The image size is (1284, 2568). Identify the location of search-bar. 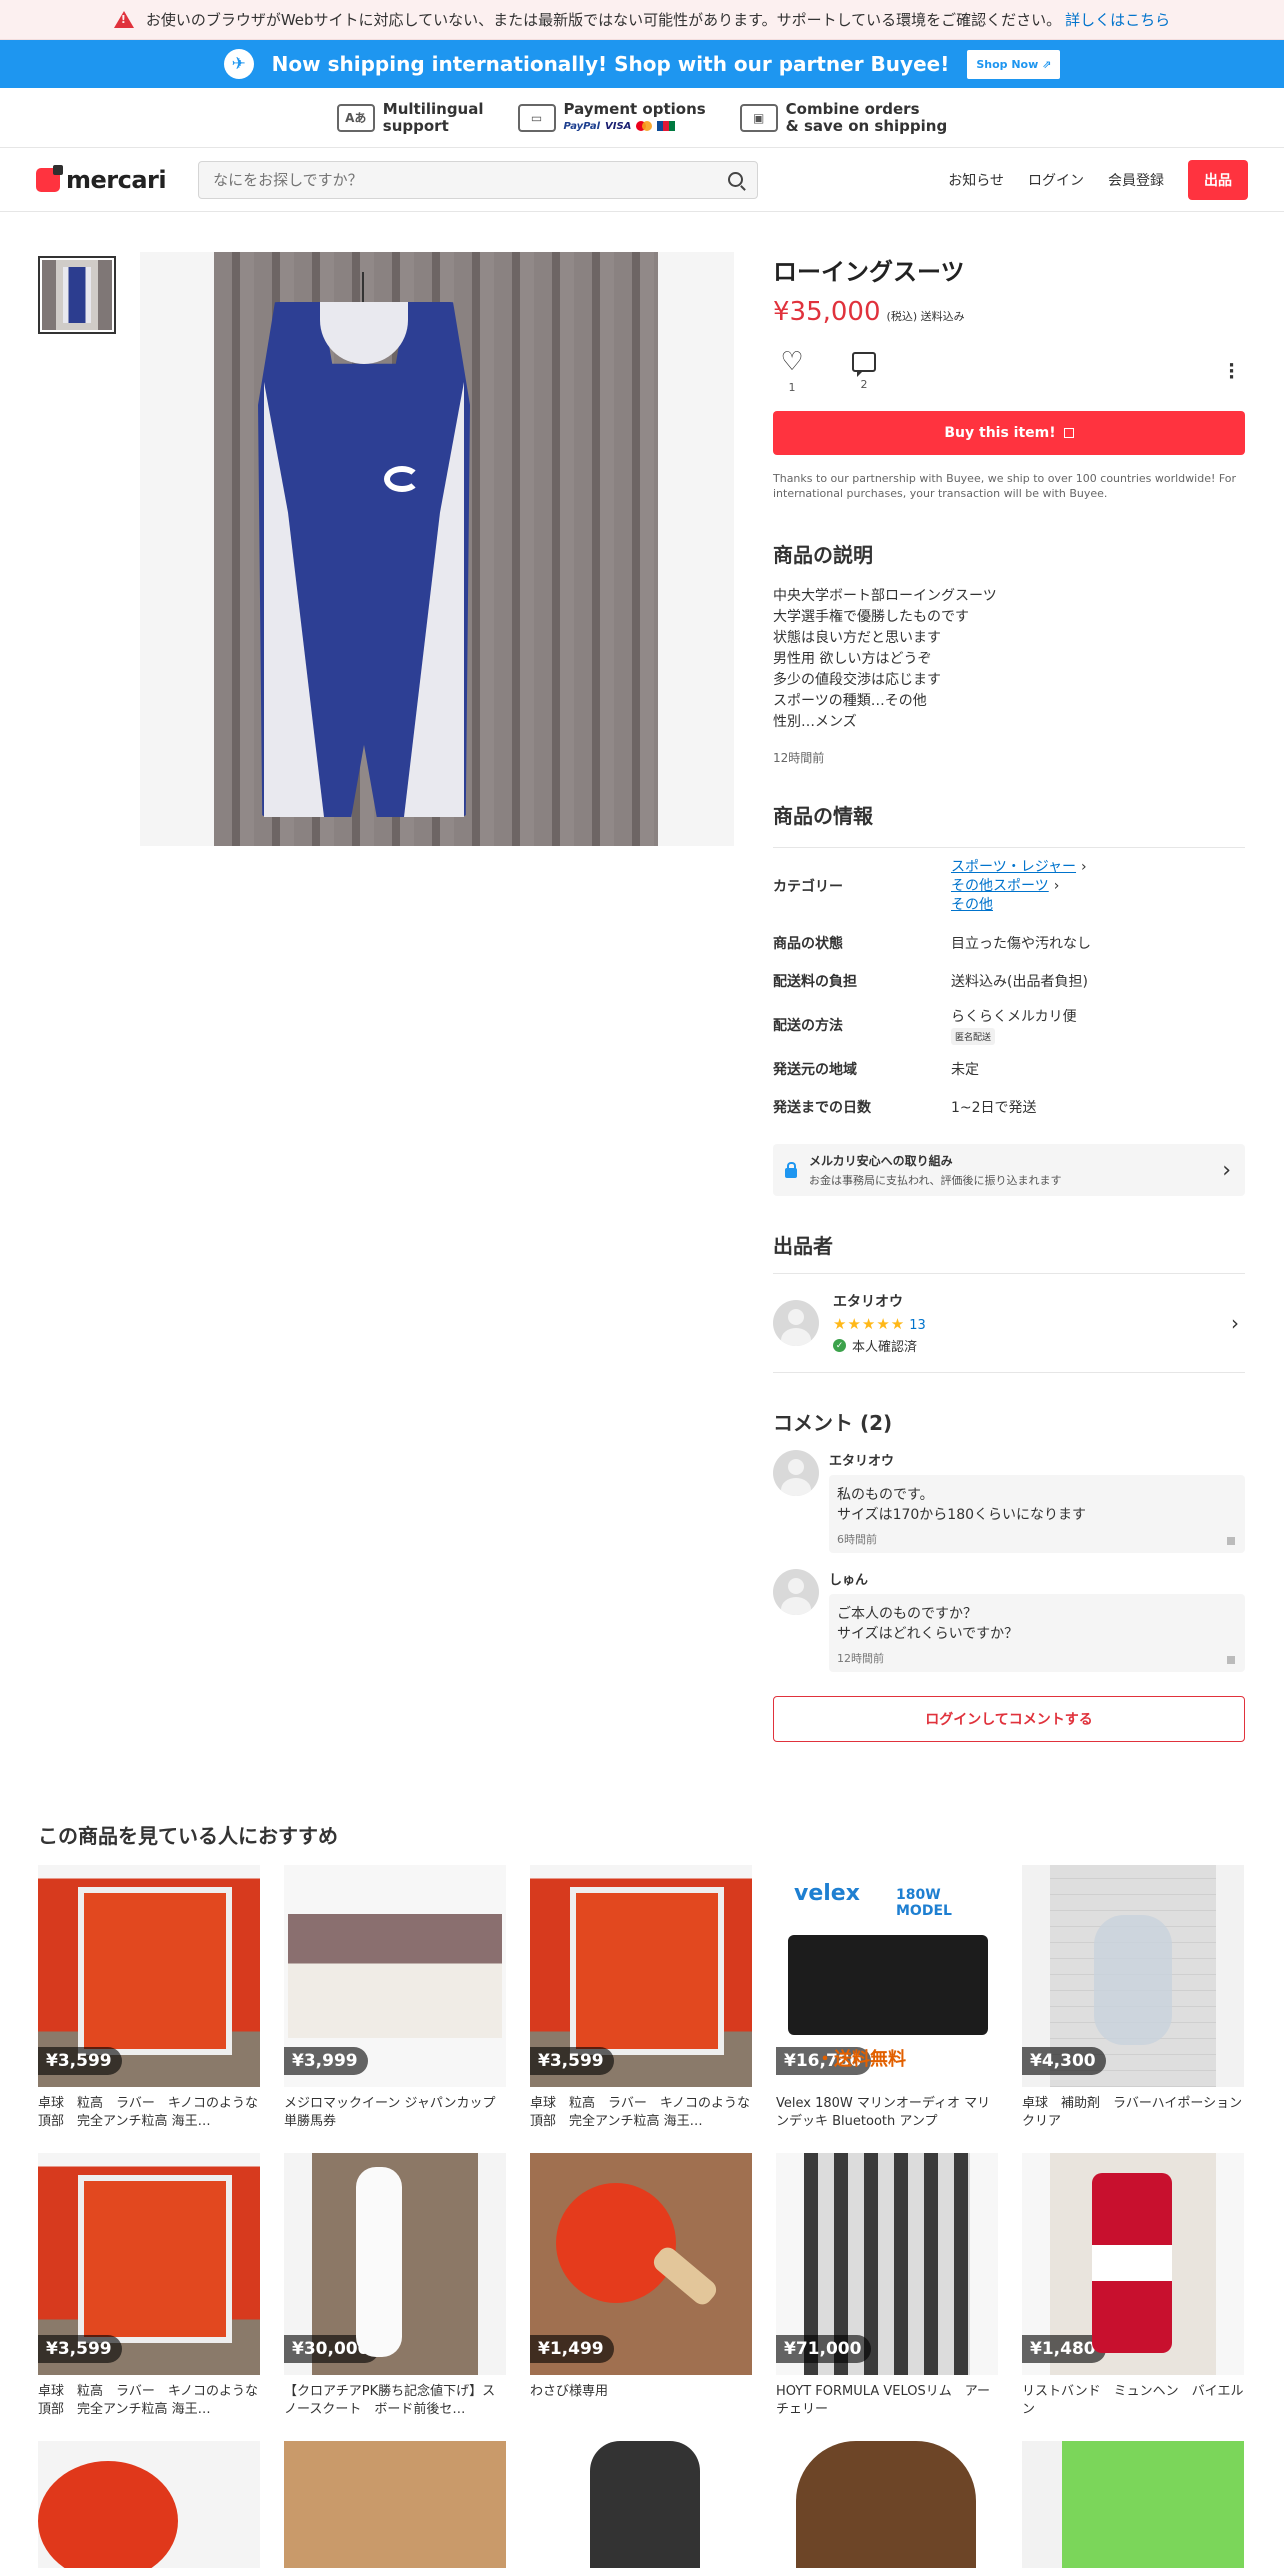
(478, 179).